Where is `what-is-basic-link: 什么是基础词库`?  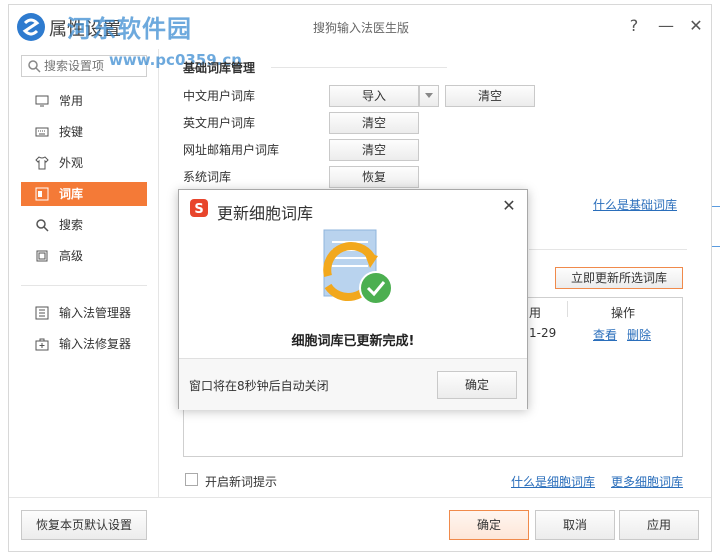 what-is-basic-link: 什么是基础词库 is located at coordinates (635, 204).